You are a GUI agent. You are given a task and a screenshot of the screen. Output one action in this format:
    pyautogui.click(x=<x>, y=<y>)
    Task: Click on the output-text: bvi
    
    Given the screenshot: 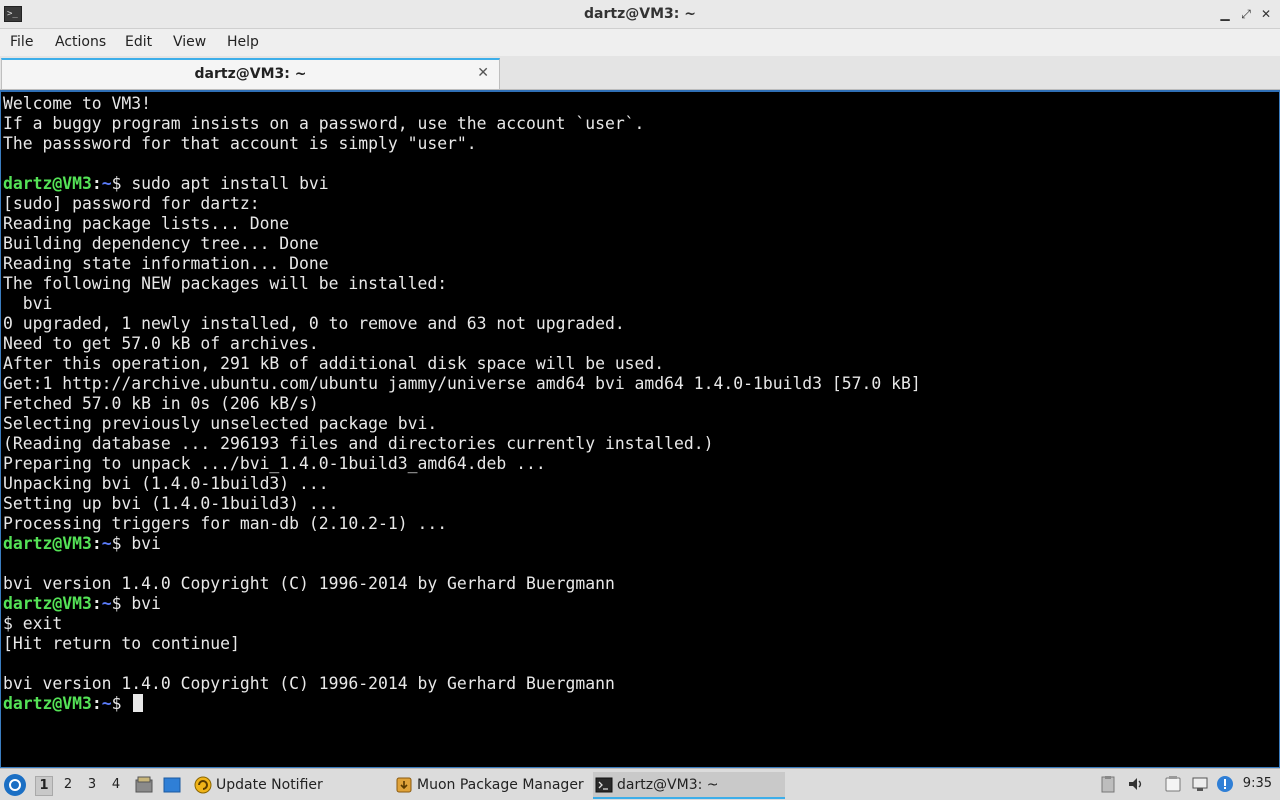 What is the action you would take?
    pyautogui.click(x=28, y=303)
    